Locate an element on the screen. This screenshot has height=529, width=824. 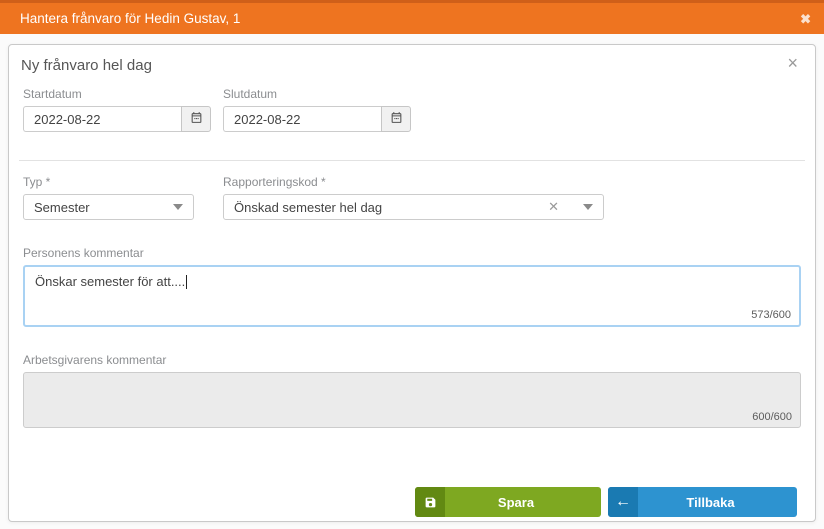
rapporteringskod-selected-value: Önskad semester hel dag is located at coordinates (308, 207).